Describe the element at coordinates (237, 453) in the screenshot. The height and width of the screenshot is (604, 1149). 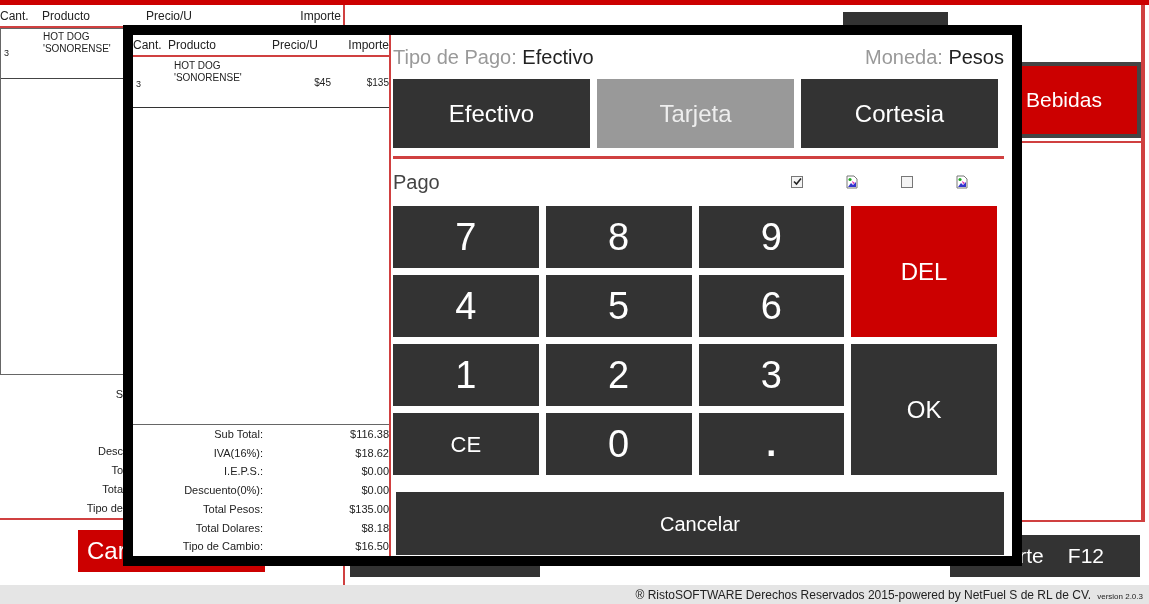
I see `total-label: IVA(16%):` at that location.